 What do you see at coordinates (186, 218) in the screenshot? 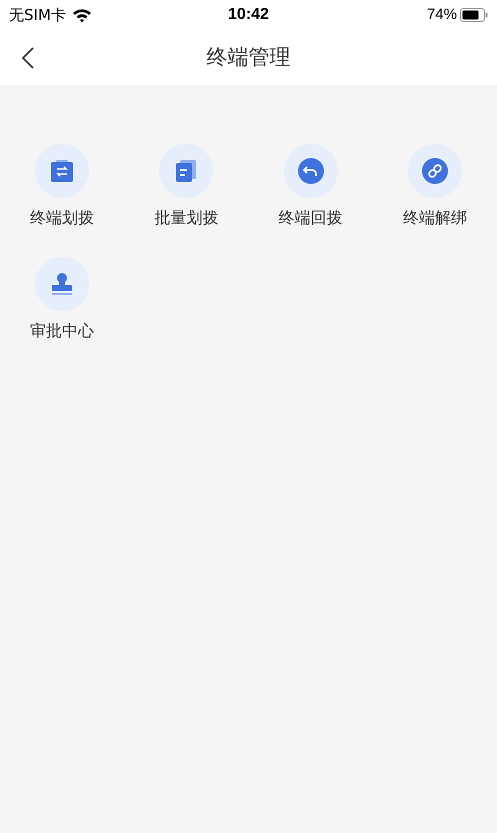
I see `menu-label: 批量划拨` at bounding box center [186, 218].